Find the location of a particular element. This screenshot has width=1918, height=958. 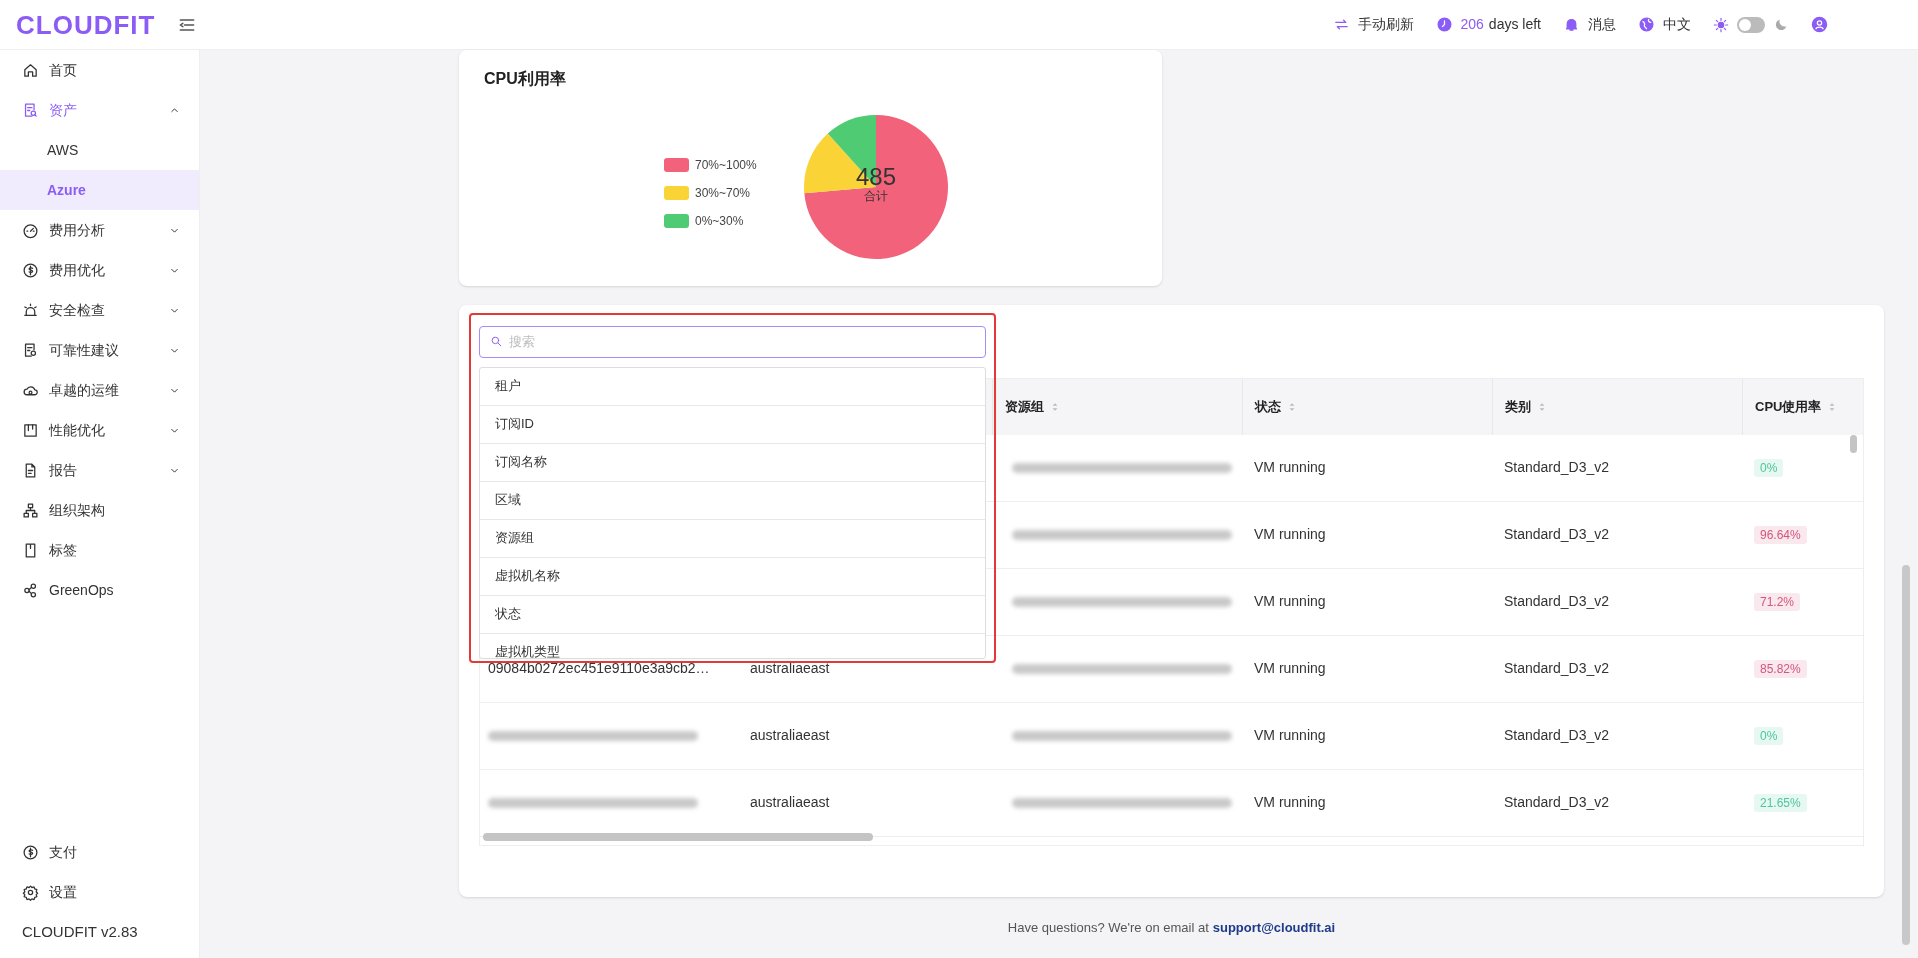

card-title: CPU利用率 is located at coordinates (525, 79).